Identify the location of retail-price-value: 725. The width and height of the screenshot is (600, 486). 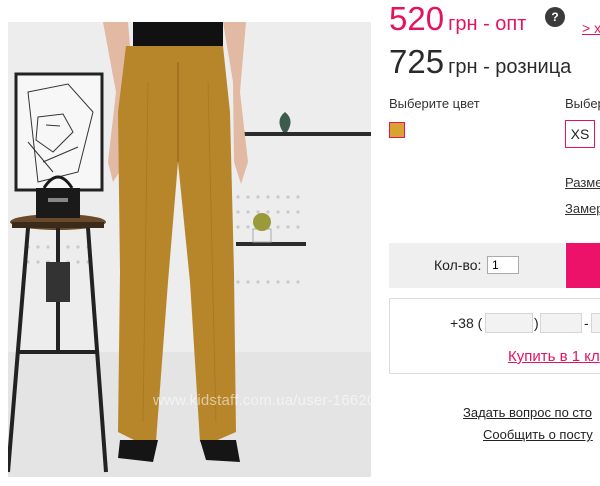
(417, 61).